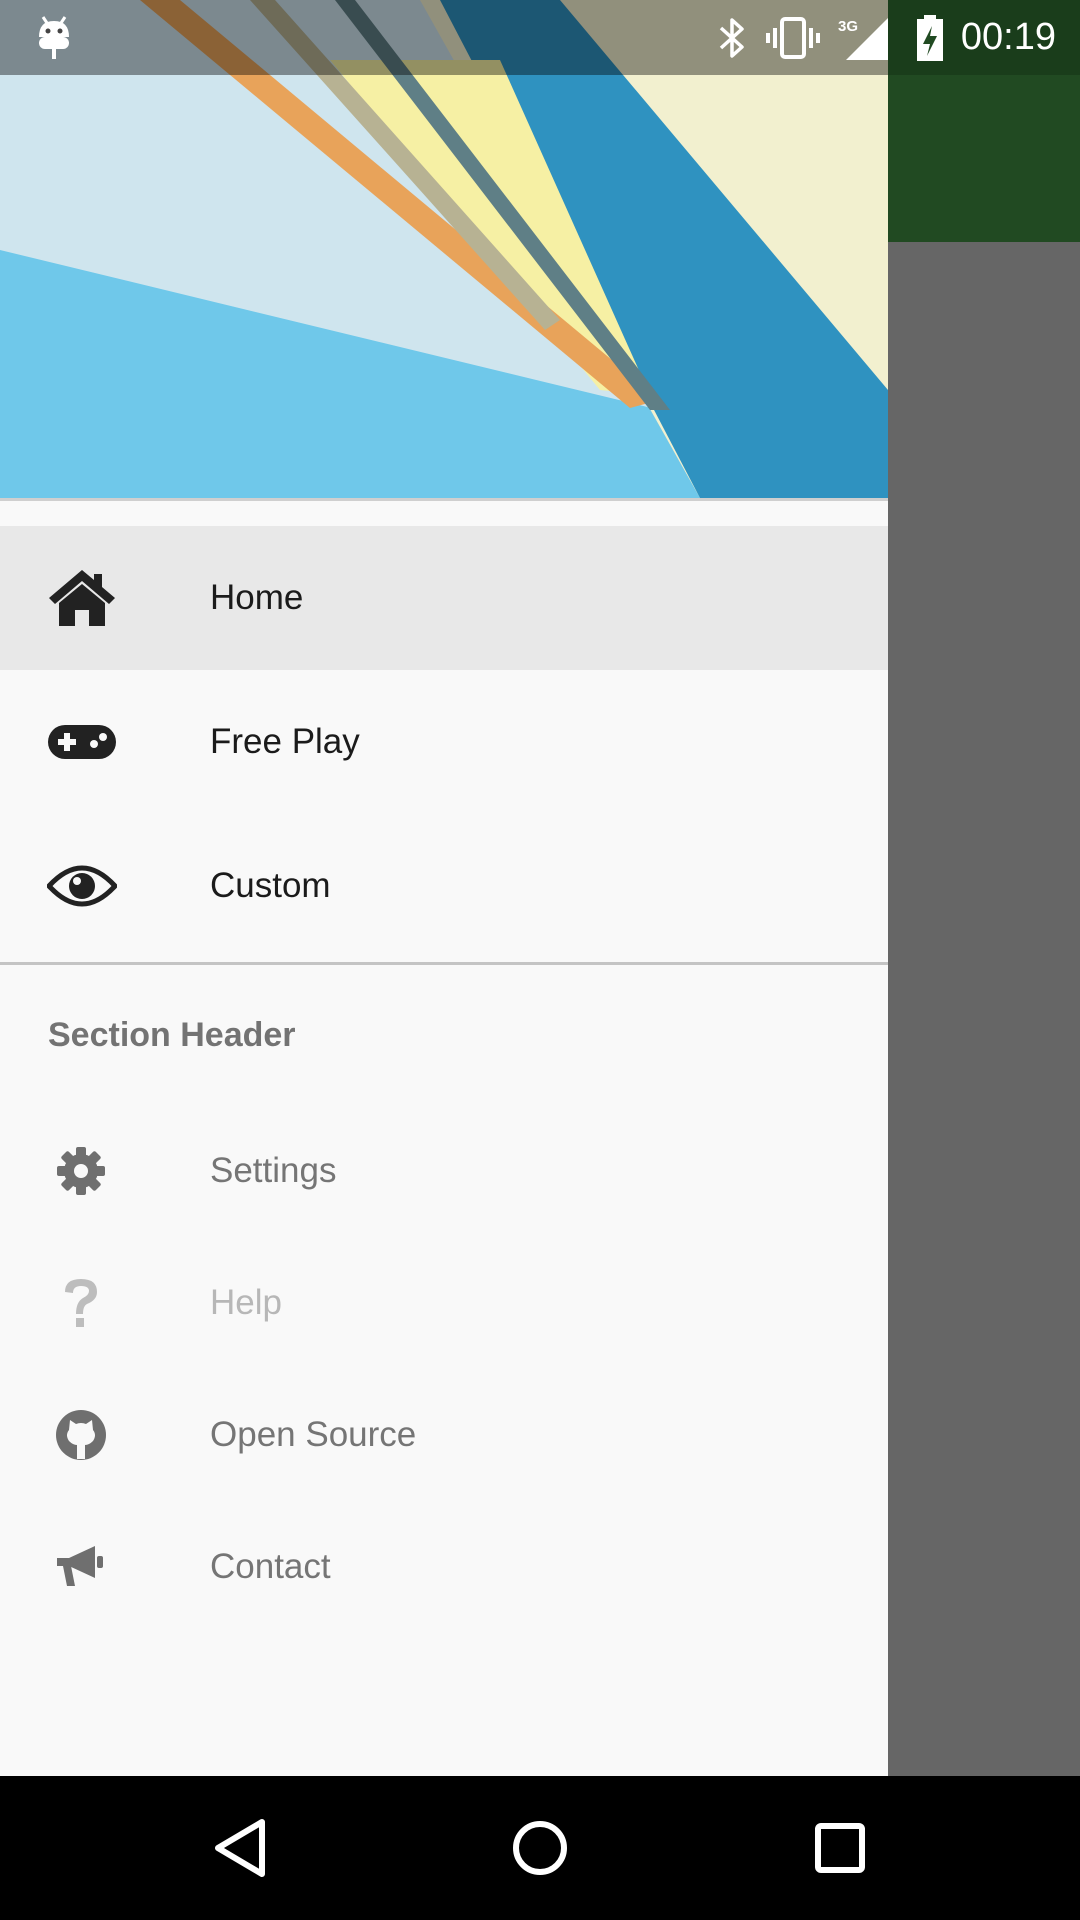  Describe the element at coordinates (240, 1848) in the screenshot. I see `back-icon` at that location.